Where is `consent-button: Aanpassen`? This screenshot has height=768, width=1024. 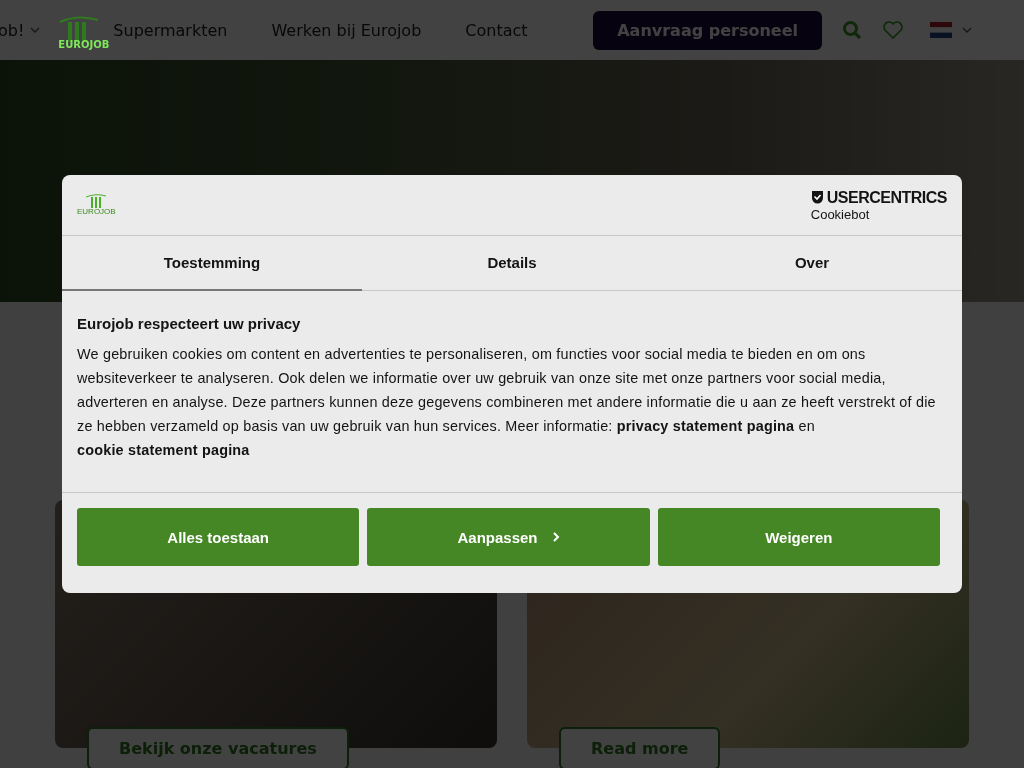
consent-button: Aanpassen is located at coordinates (508, 537).